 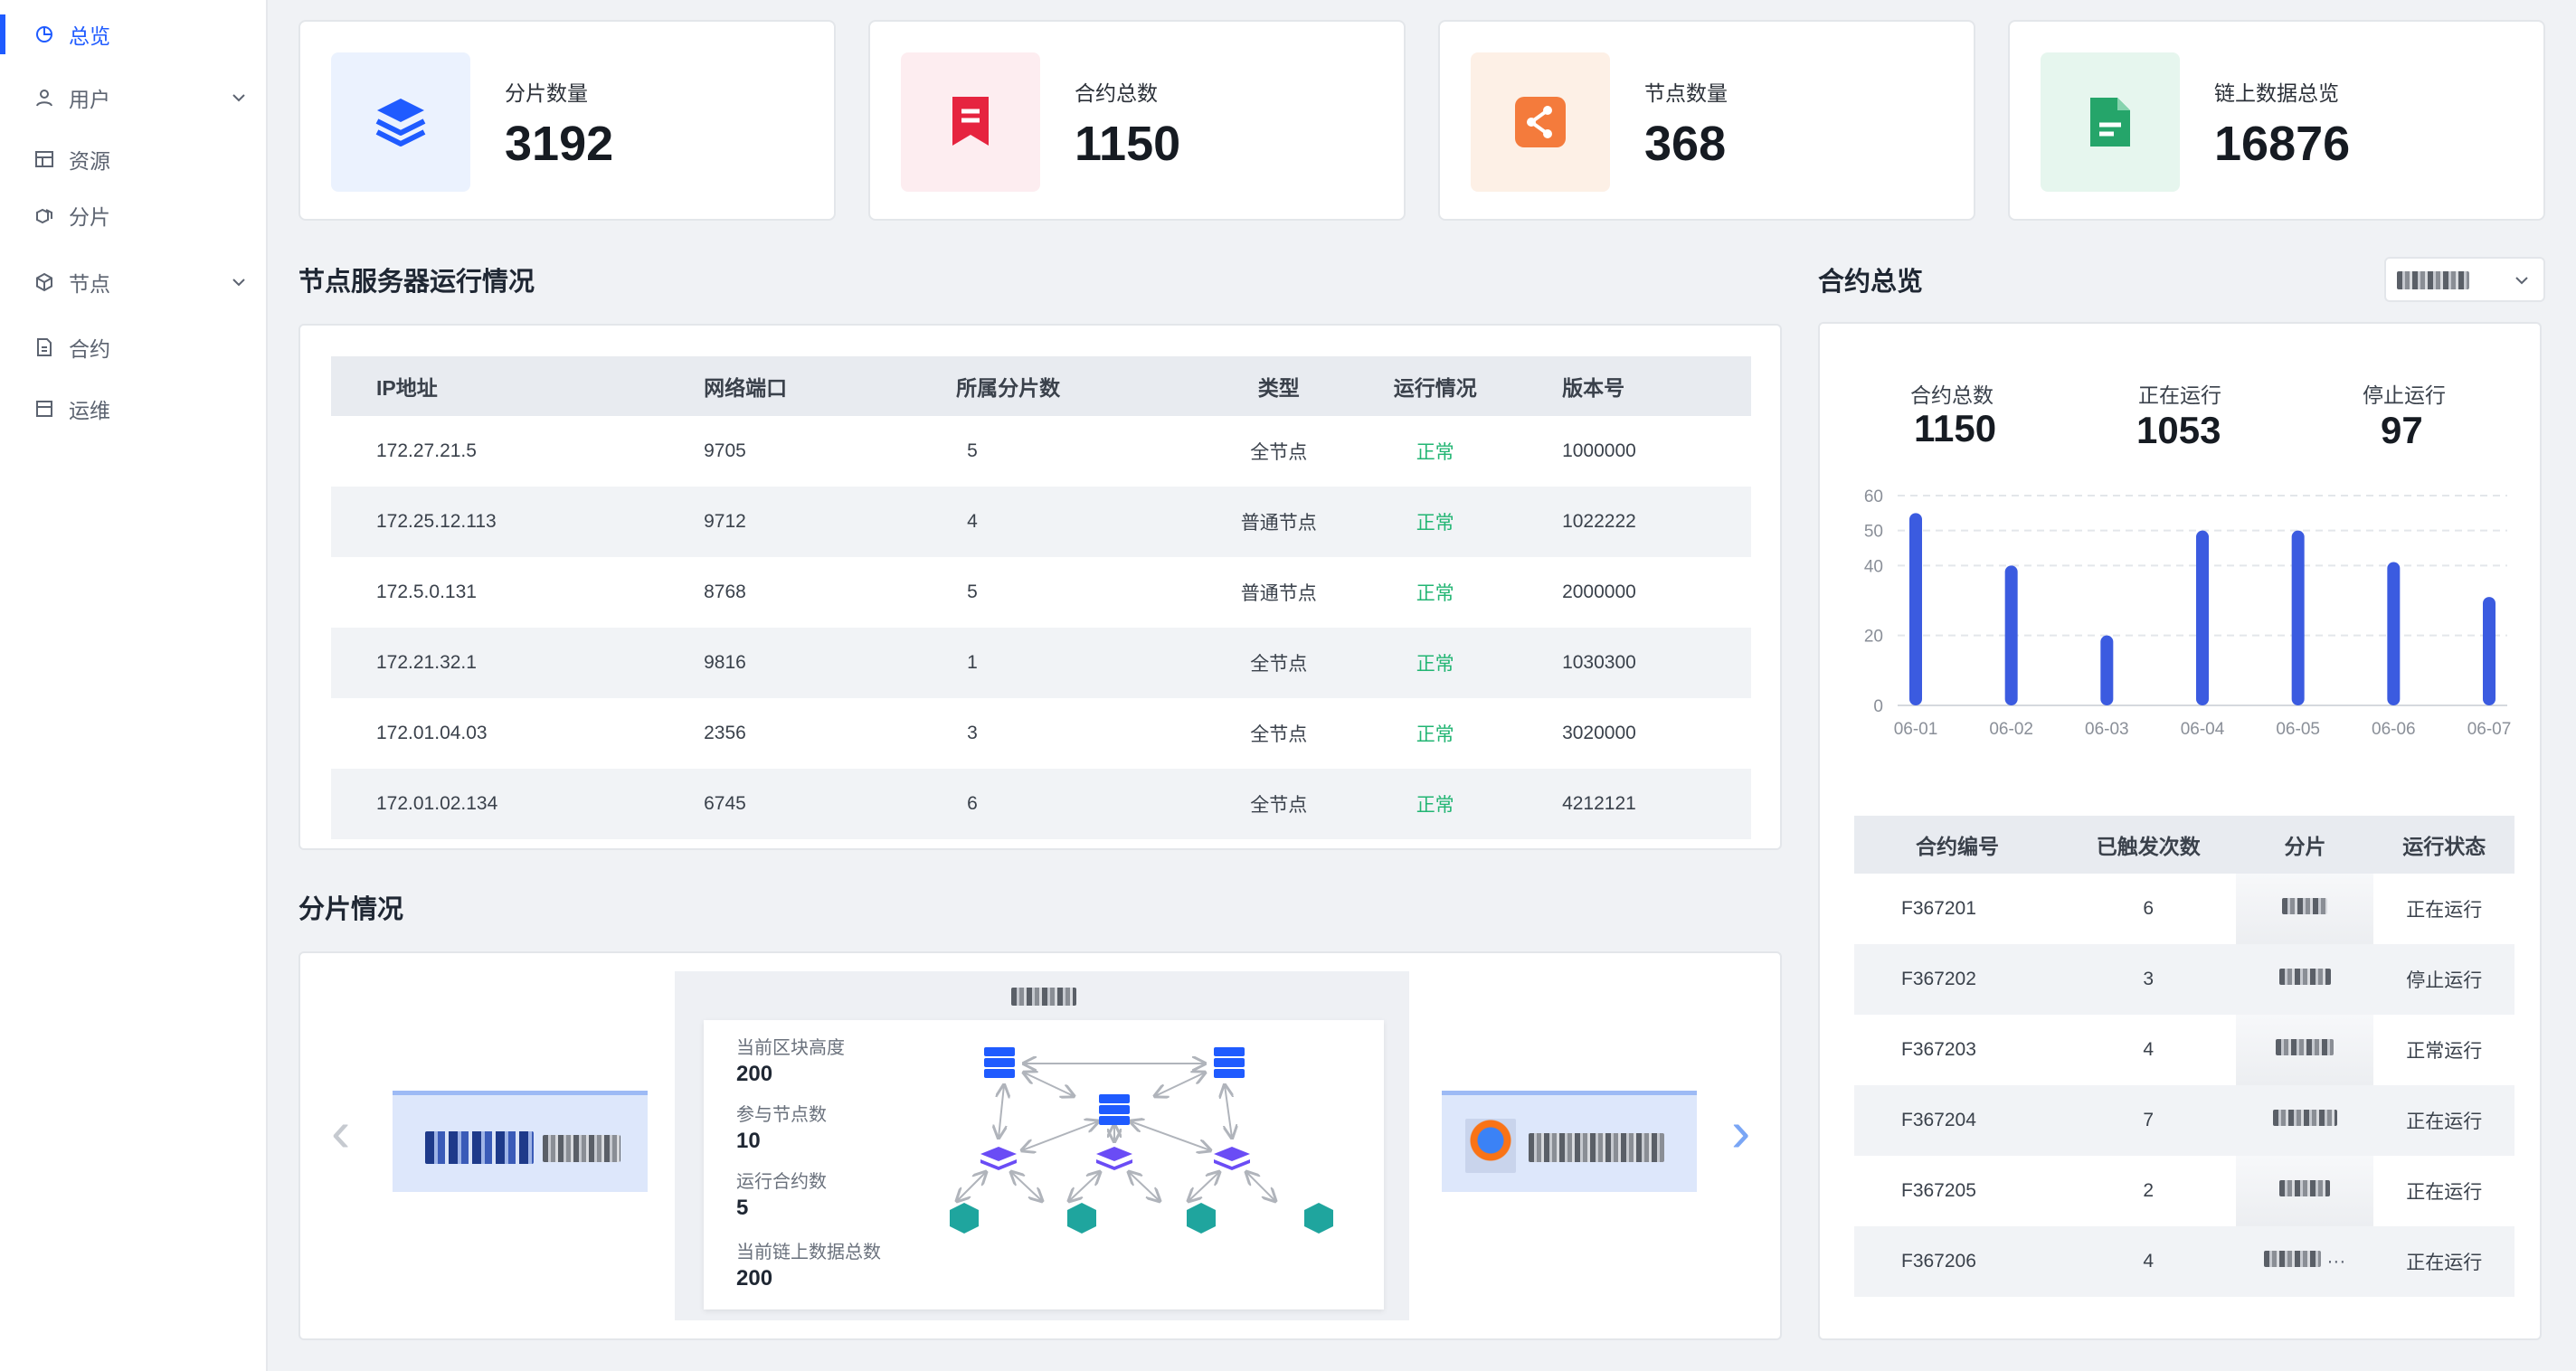 I want to click on dashboard-pie-icon, so click(x=44, y=34).